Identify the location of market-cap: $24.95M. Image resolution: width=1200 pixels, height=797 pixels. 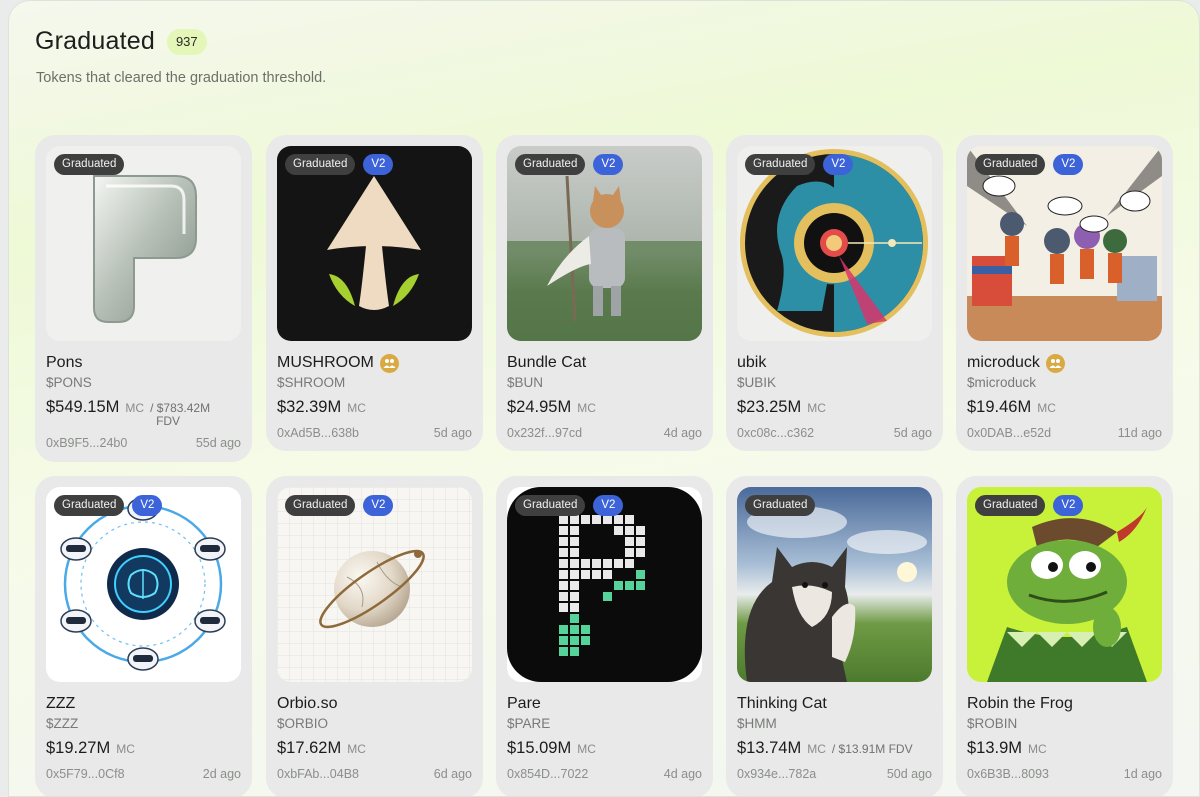
(539, 407).